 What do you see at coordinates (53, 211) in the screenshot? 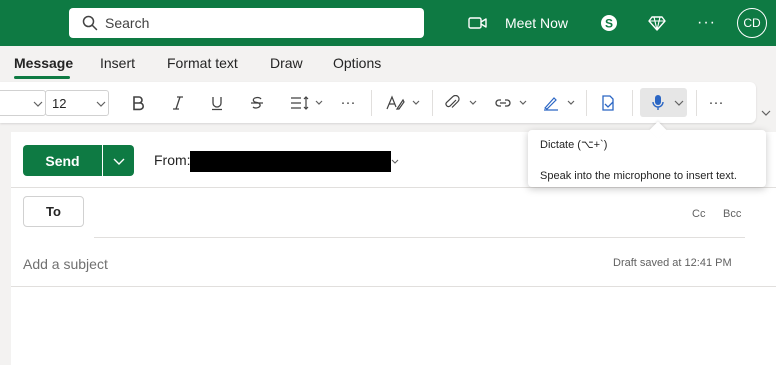
I see `to-button: To` at bounding box center [53, 211].